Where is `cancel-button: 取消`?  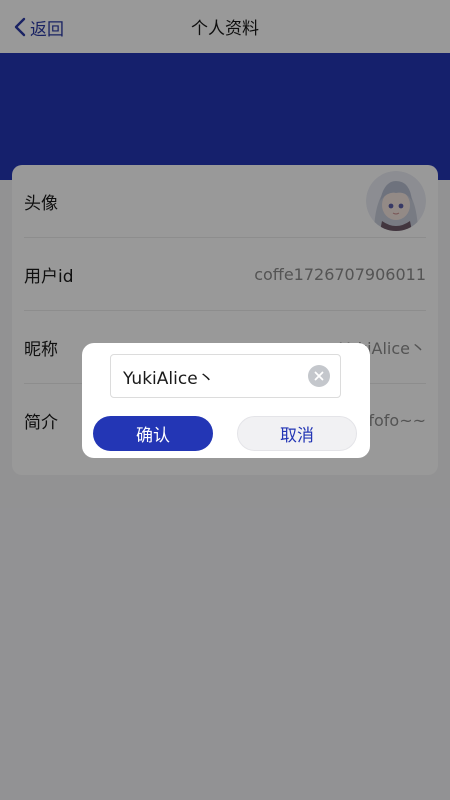
cancel-button: 取消 is located at coordinates (297, 433).